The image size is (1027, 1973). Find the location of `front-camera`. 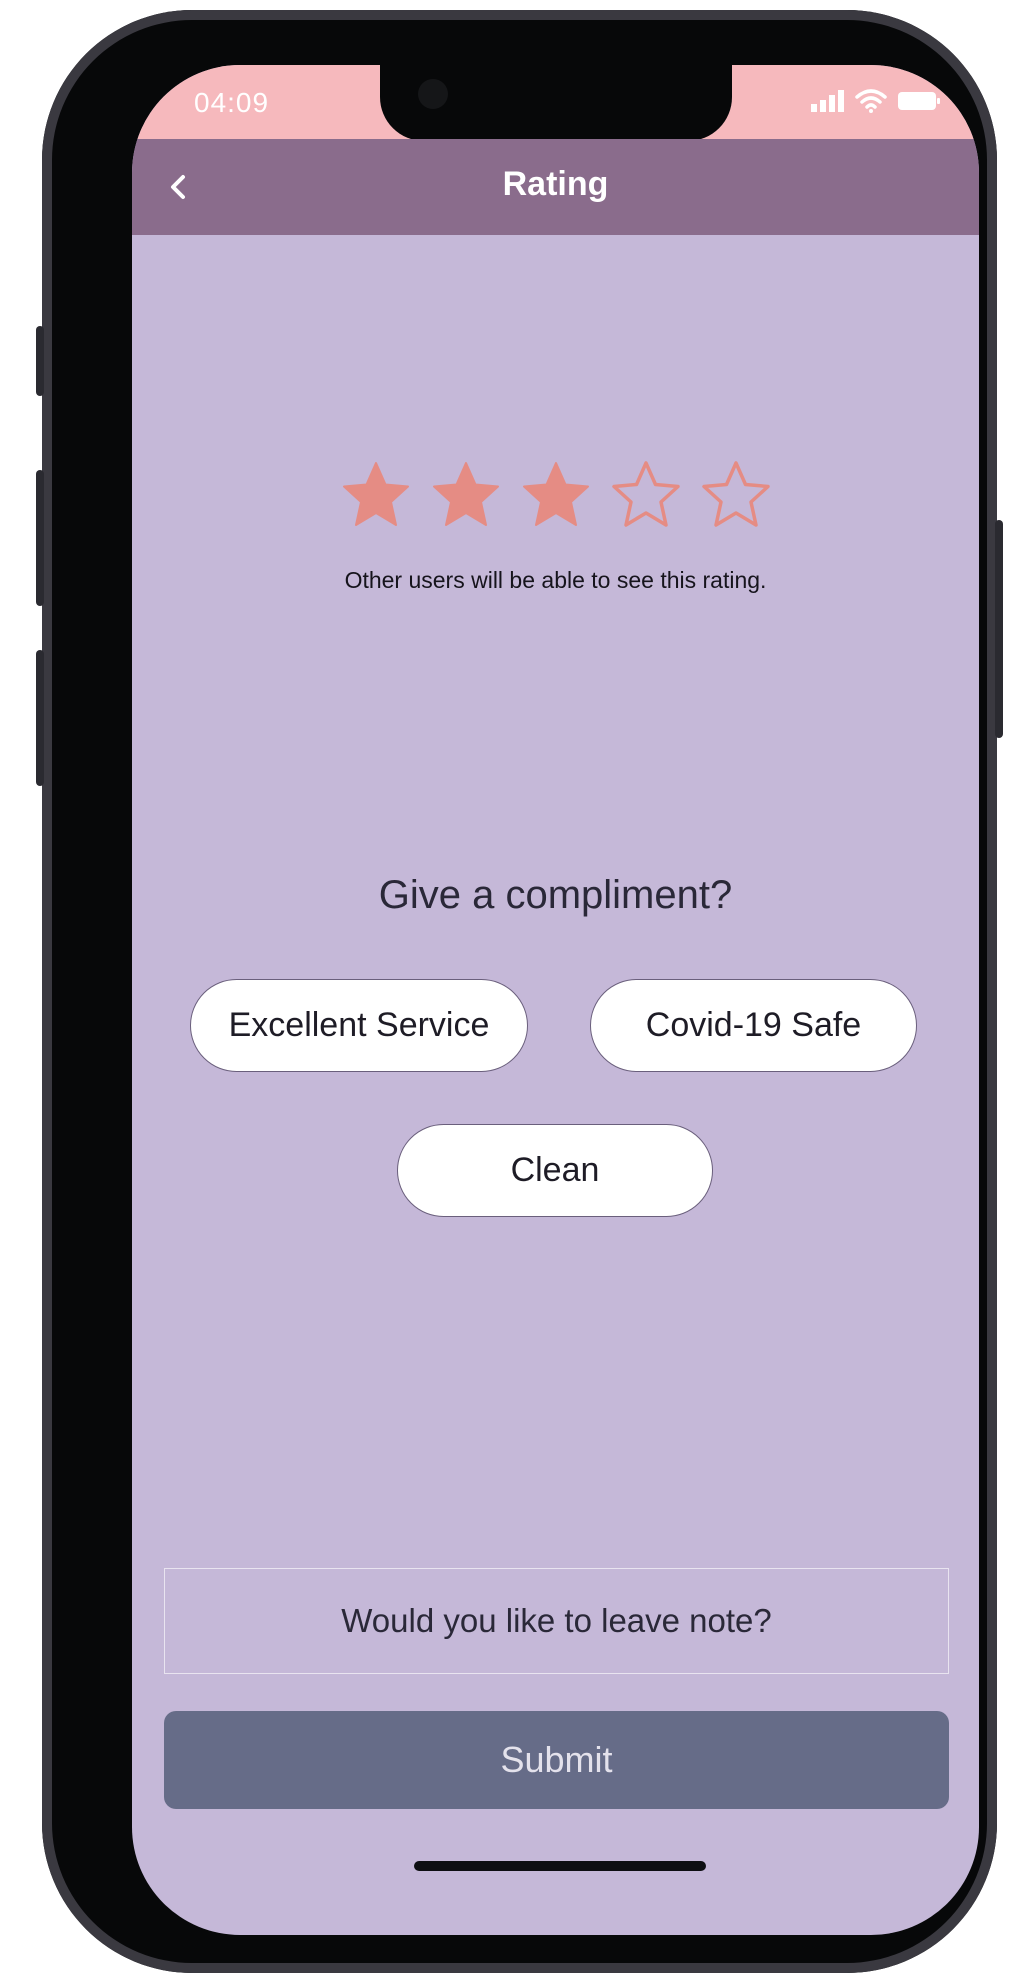

front-camera is located at coordinates (433, 94).